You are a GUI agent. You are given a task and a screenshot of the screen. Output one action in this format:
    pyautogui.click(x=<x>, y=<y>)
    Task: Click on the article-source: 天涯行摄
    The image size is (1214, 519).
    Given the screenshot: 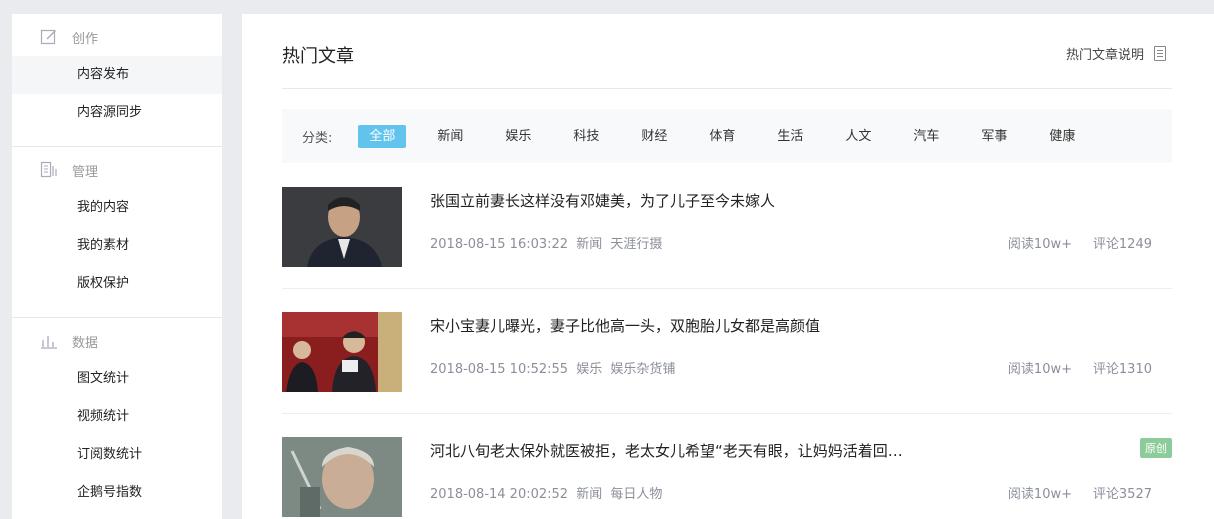 What is the action you would take?
    pyautogui.click(x=636, y=244)
    